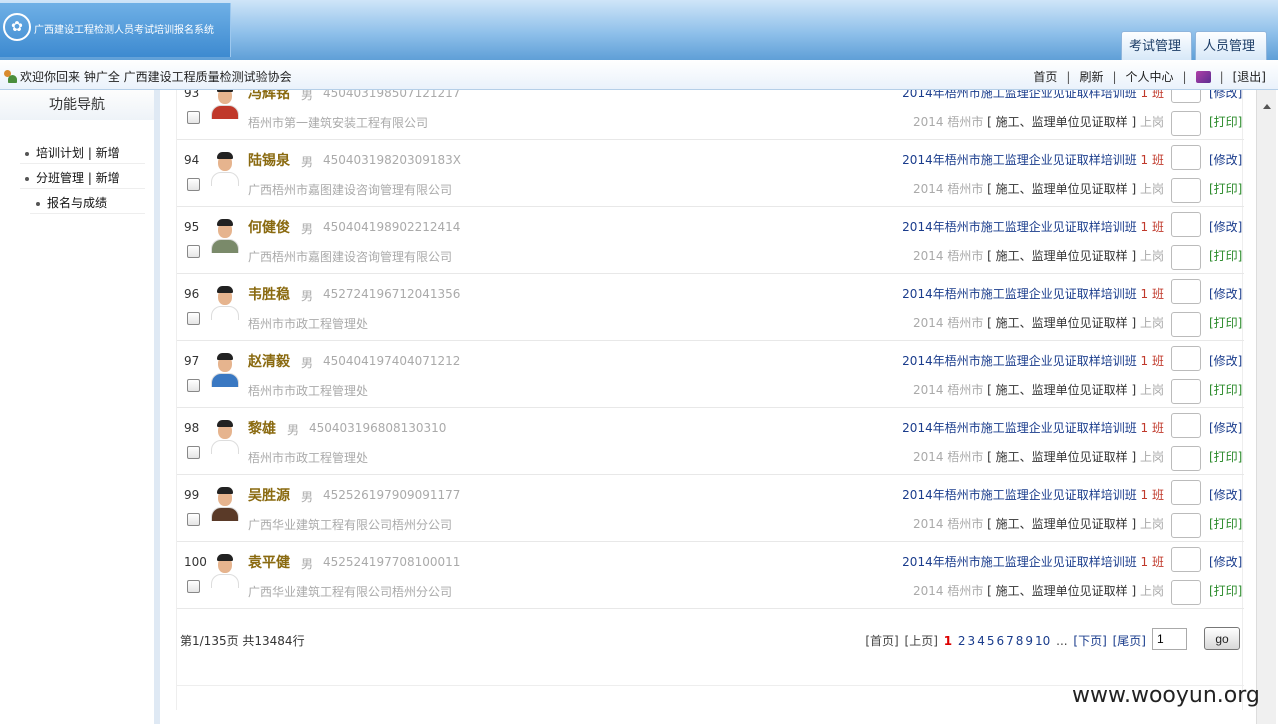 This screenshot has width=1278, height=724. I want to click on last-page-link: [尾页], so click(1129, 641).